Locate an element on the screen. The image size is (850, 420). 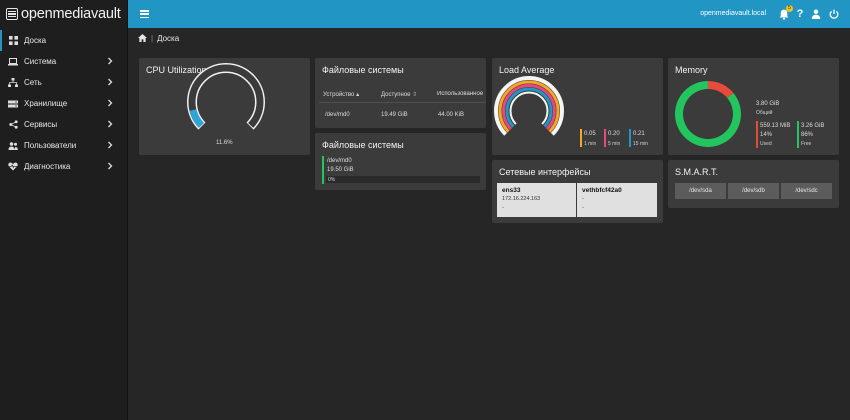
load-15min-label: 15 min is located at coordinates (641, 144).